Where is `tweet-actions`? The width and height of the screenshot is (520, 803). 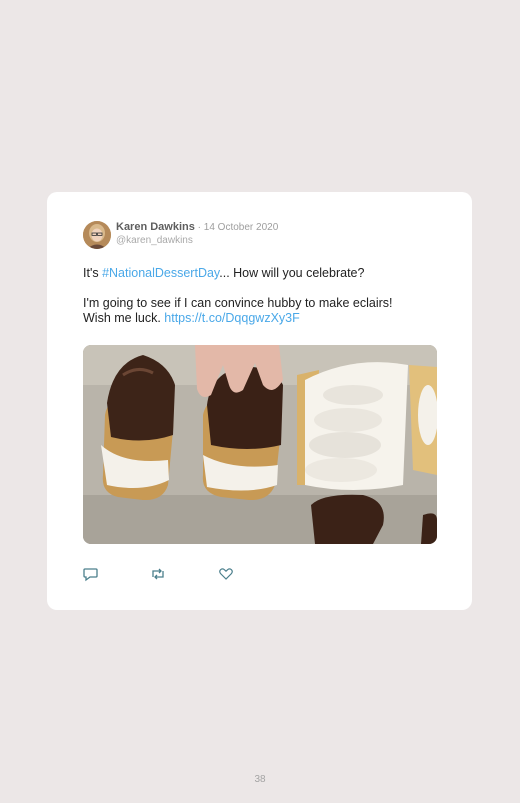
tweet-actions is located at coordinates (163, 574).